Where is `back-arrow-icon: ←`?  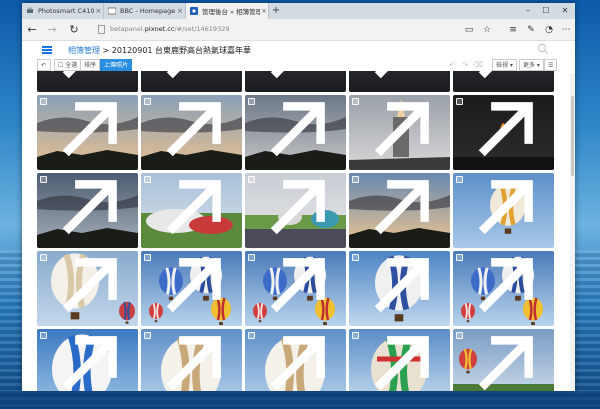 back-arrow-icon: ← is located at coordinates (32, 30).